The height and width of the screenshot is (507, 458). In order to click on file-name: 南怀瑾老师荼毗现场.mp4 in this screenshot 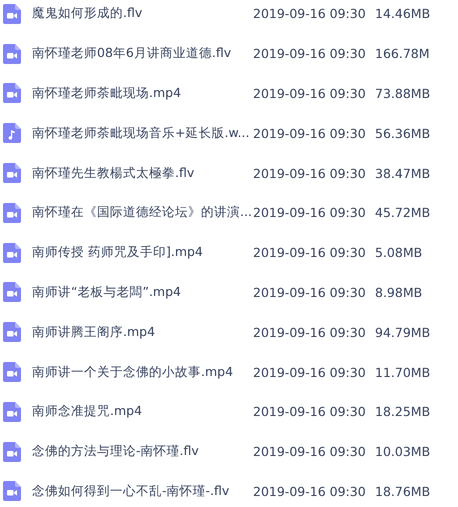, I will do `click(107, 93)`.